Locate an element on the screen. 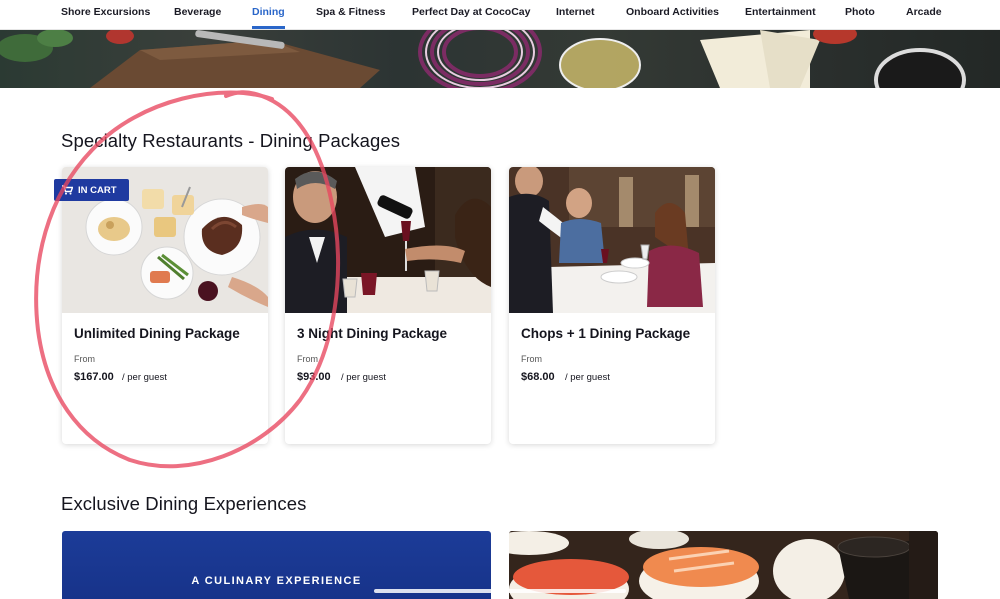  package-price: $68.00 is located at coordinates (538, 377).